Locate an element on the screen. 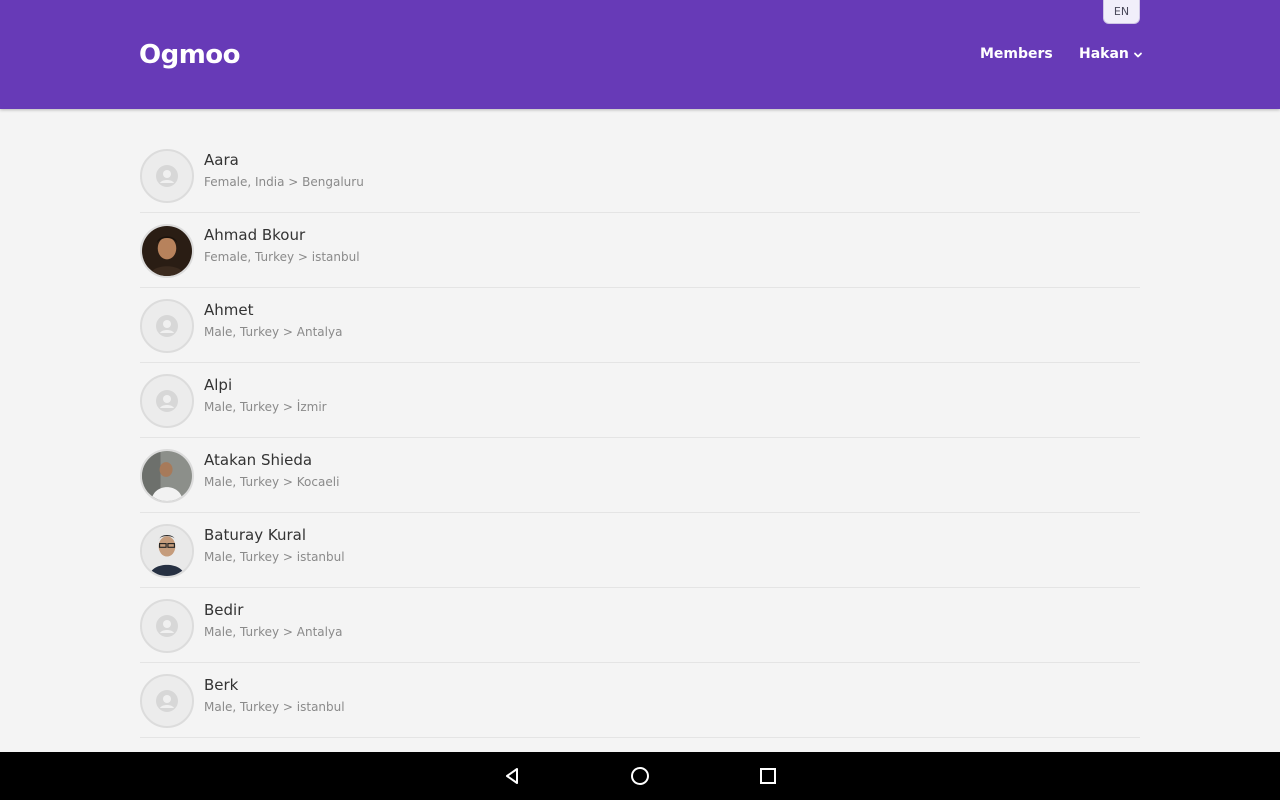  member-row: Berk Male, Turkey > istanbul is located at coordinates (640, 700).